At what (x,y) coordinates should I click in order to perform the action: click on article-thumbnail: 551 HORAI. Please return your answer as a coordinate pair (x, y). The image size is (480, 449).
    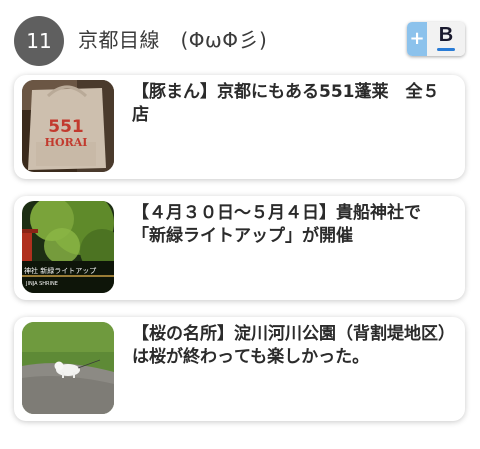
    Looking at the image, I should click on (68, 126).